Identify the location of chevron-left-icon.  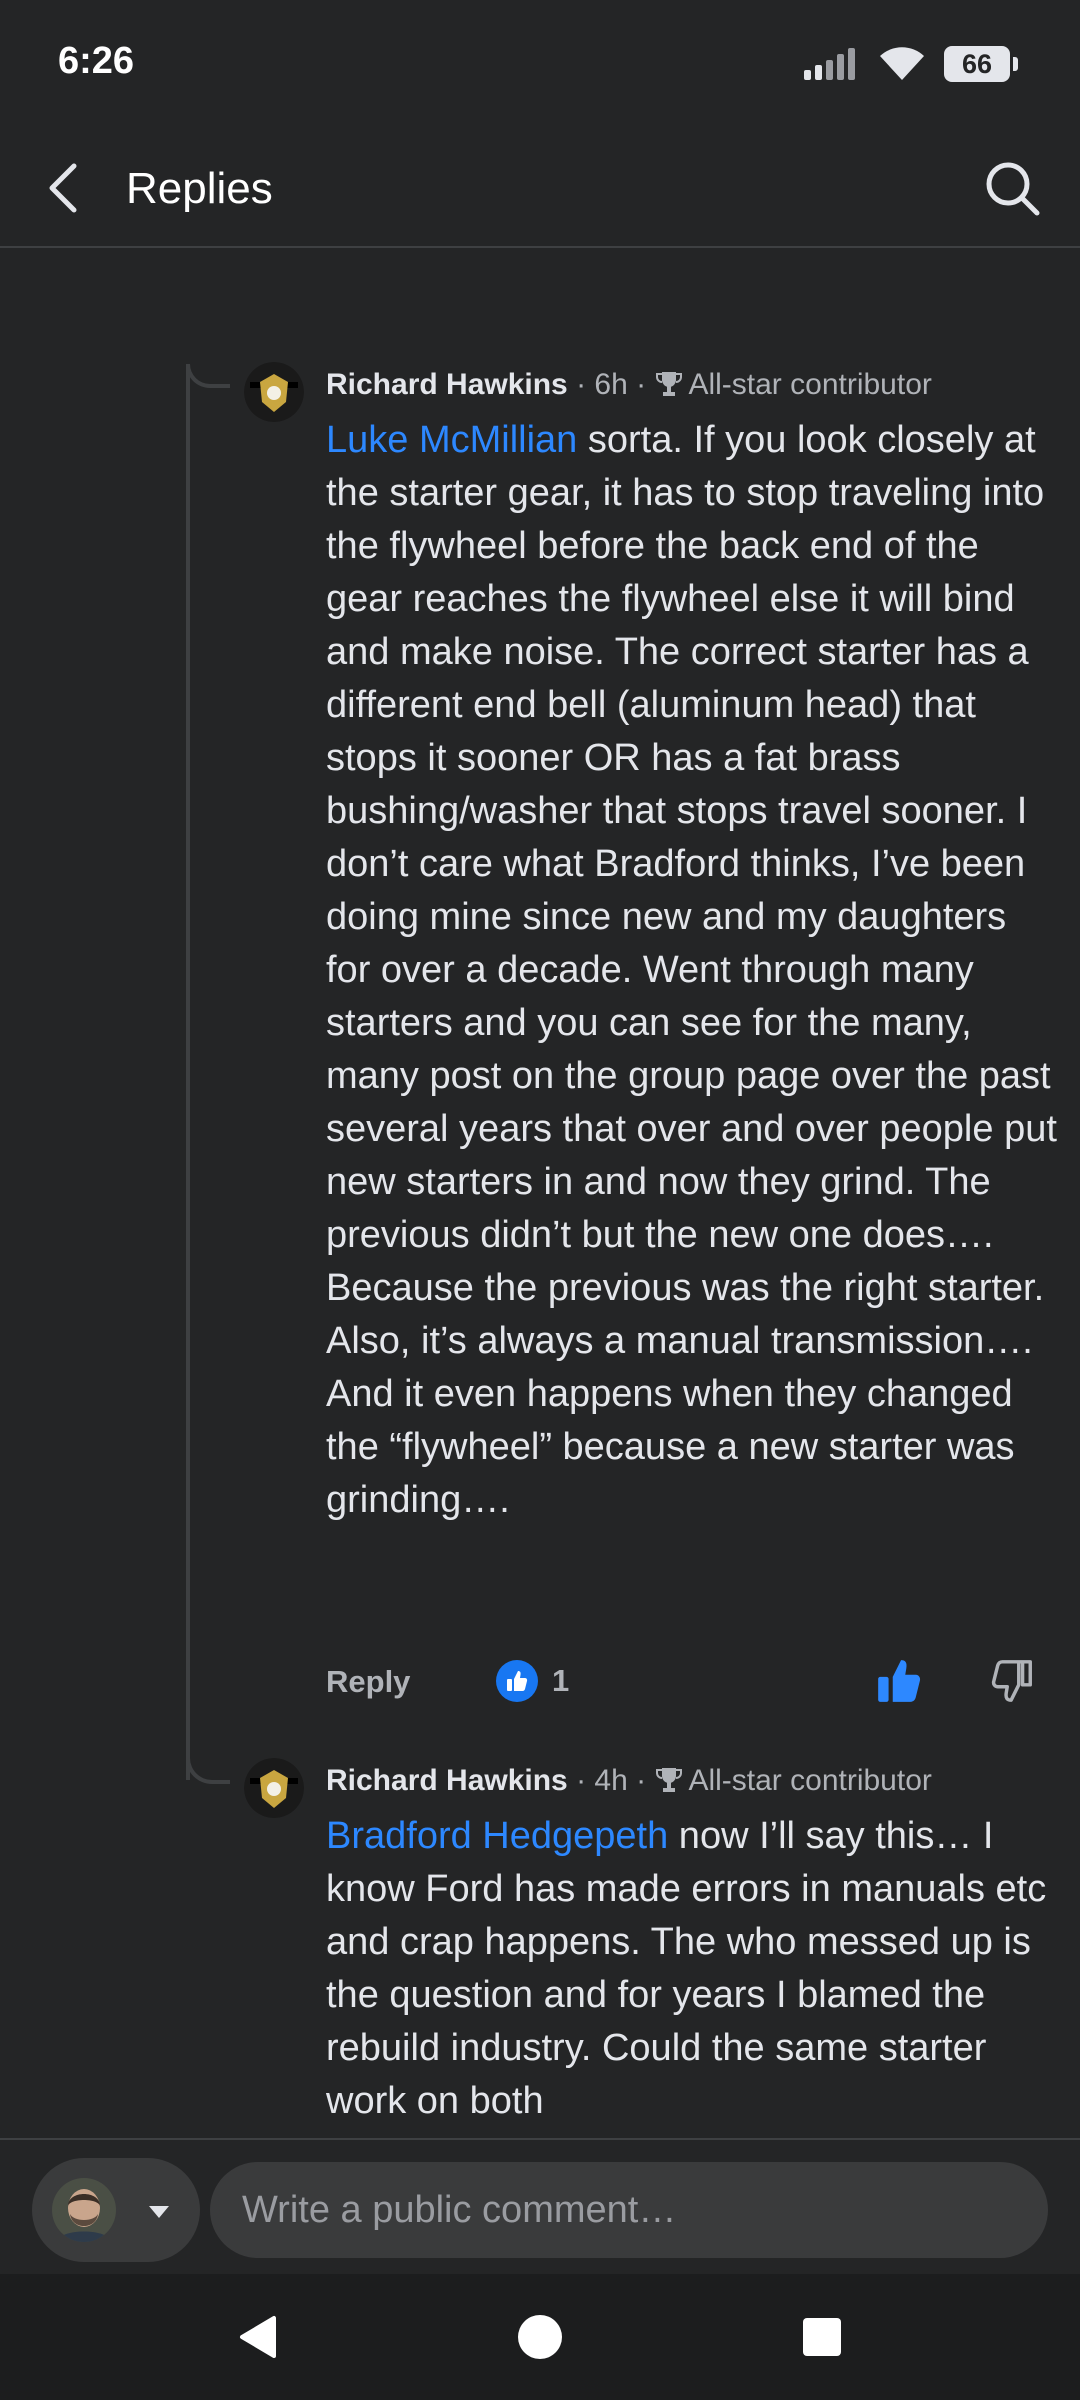
(63, 188).